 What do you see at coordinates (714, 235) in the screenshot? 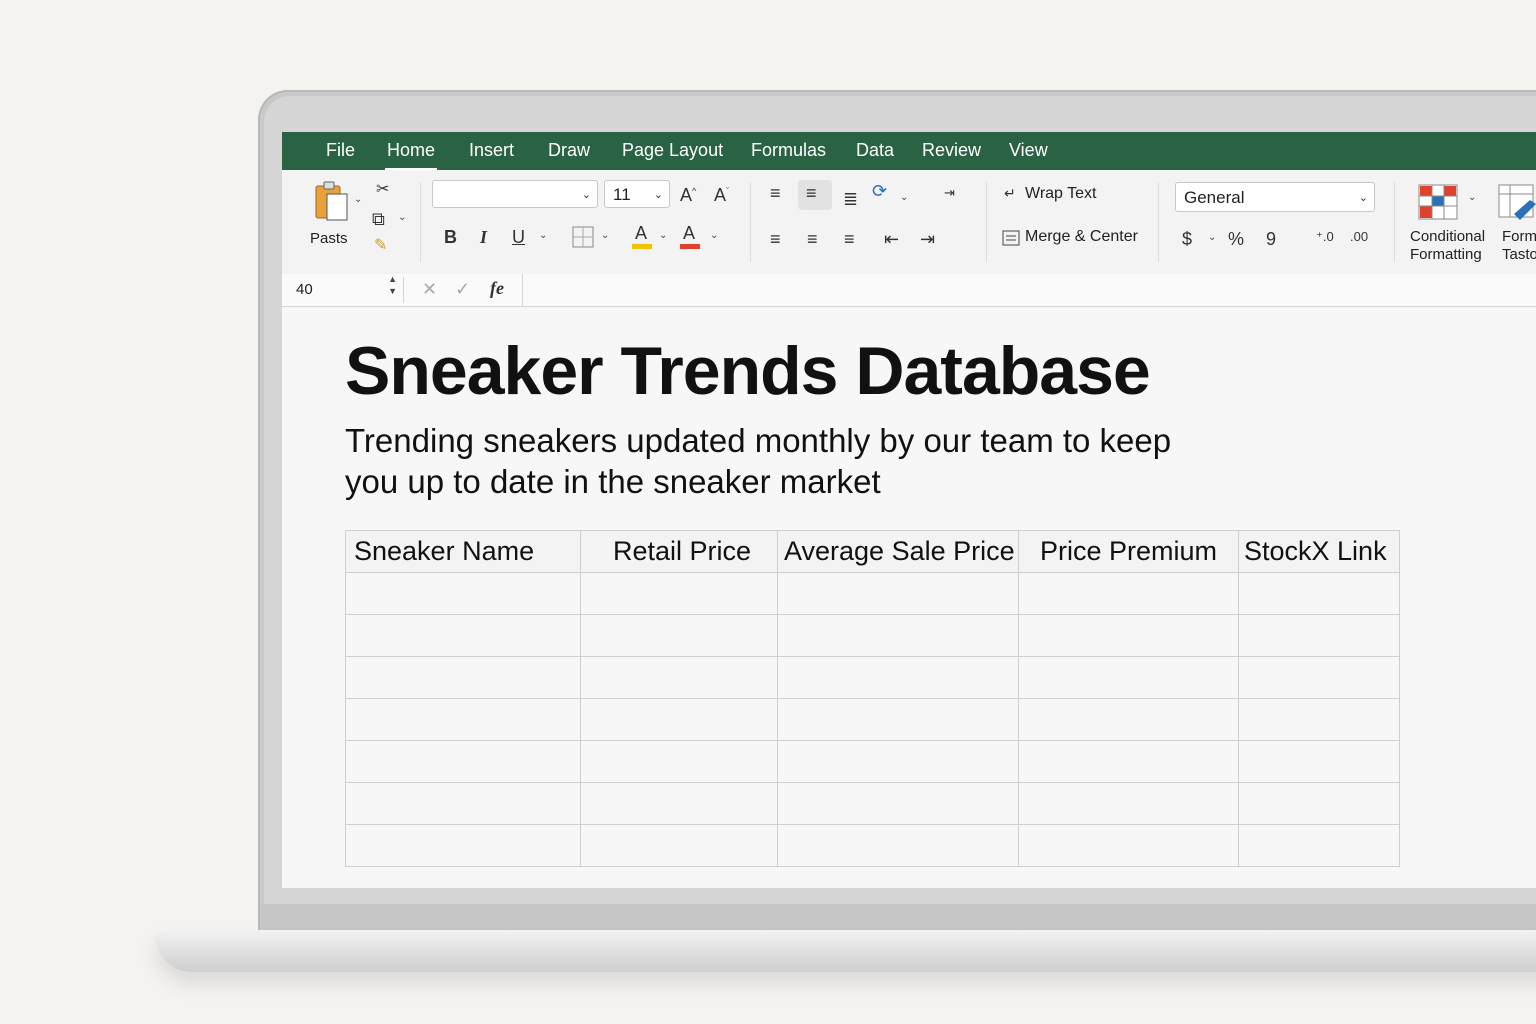
I see `font-color-dropdown-caret: ⌄` at bounding box center [714, 235].